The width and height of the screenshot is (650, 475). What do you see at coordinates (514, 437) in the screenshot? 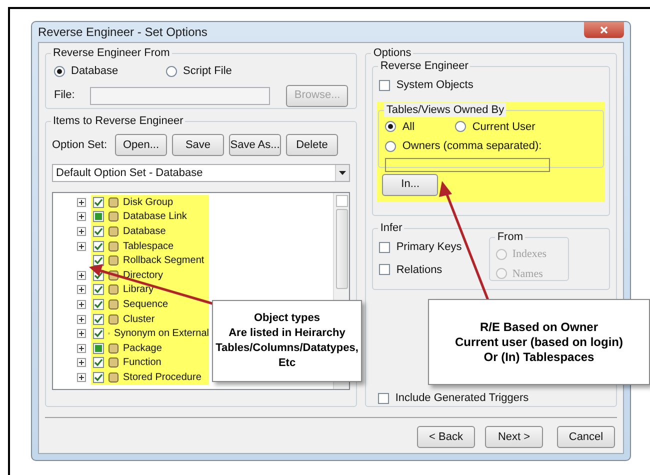
I see `button: Next >` at bounding box center [514, 437].